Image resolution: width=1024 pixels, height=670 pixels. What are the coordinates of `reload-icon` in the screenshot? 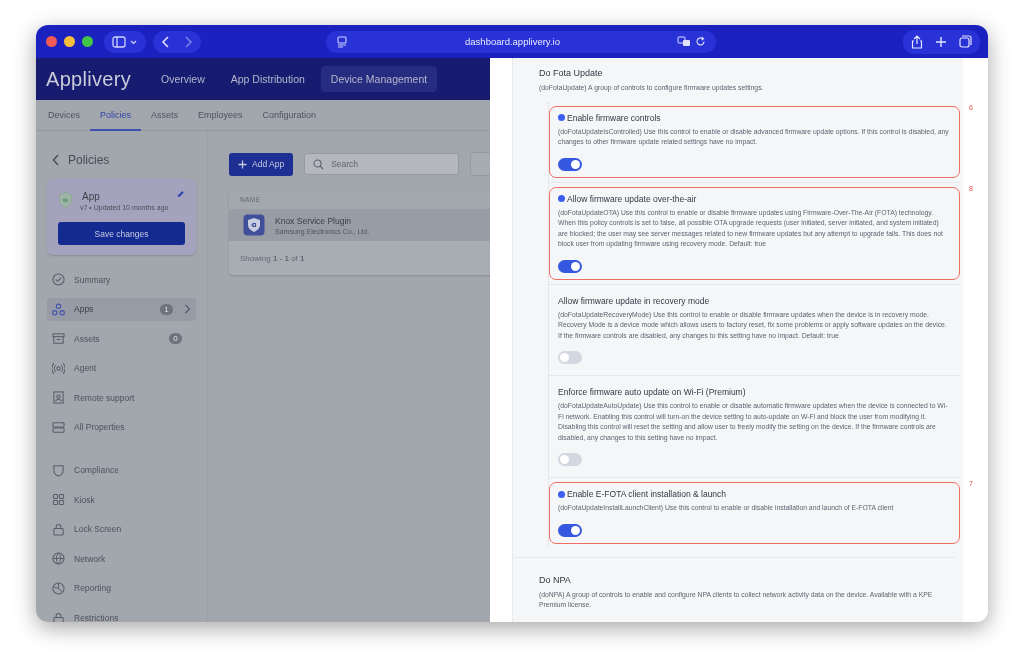 It's located at (700, 41).